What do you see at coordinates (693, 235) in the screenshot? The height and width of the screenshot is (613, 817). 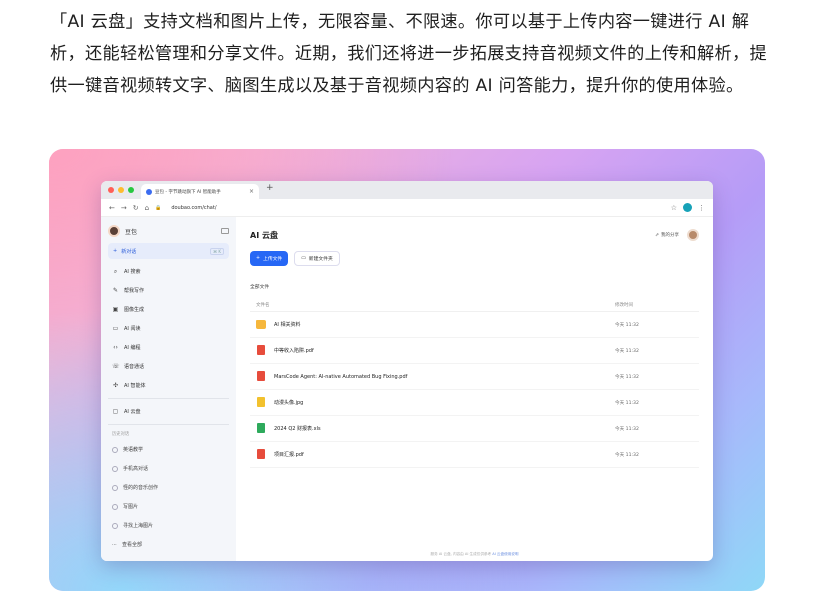 I see `user-avatar` at bounding box center [693, 235].